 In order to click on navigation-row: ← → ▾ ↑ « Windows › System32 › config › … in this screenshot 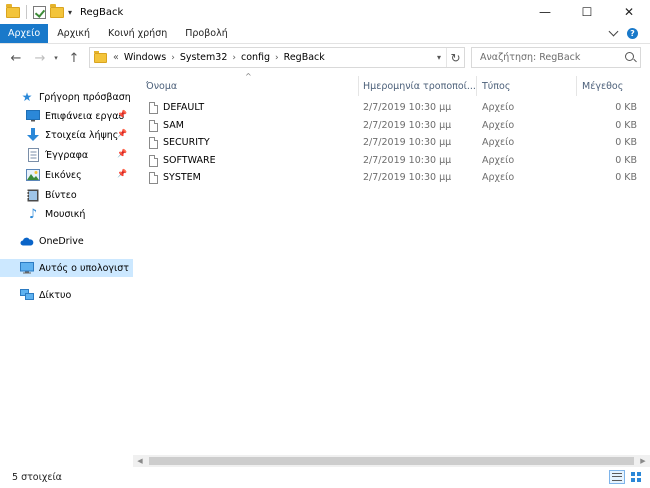, I will do `click(325, 58)`.